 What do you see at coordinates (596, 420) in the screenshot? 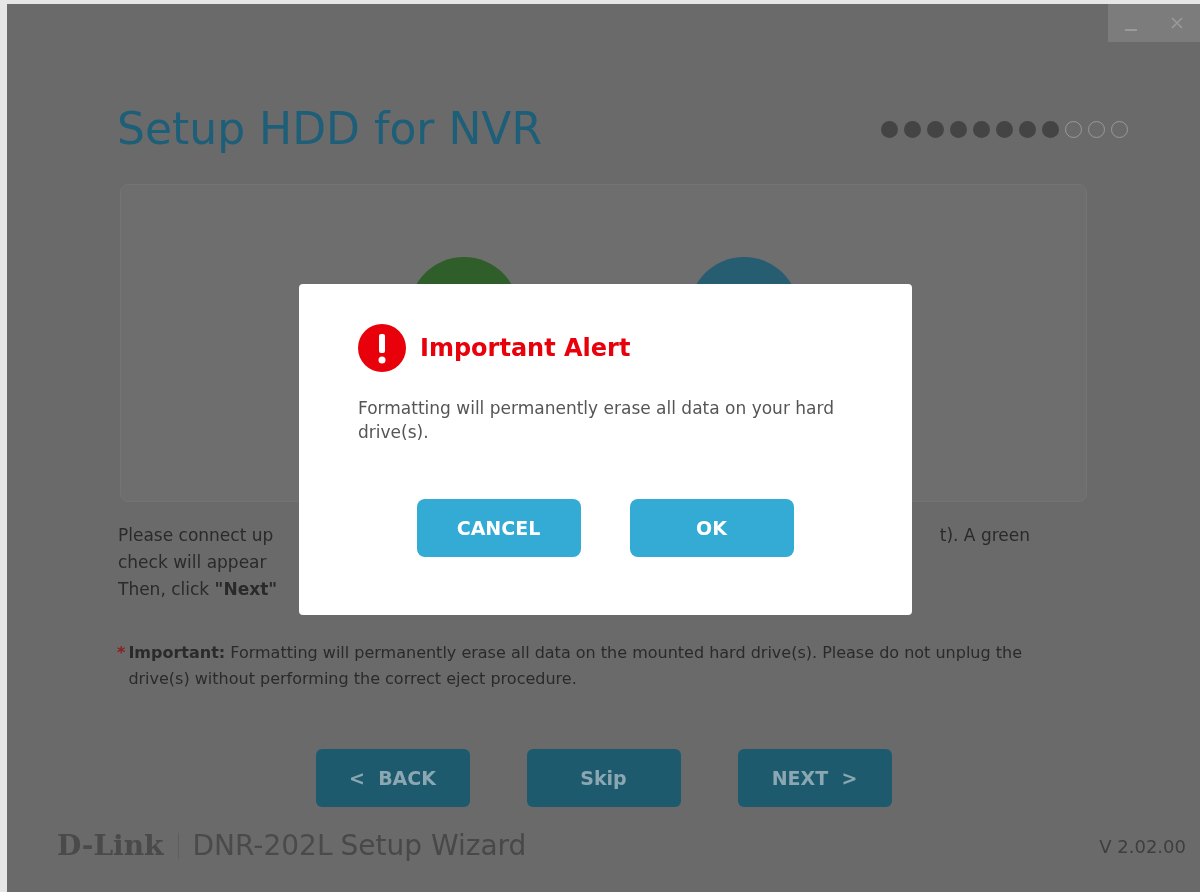
I see `dialog-message: Formatting will permanently erase all data on your hard drive(s).` at bounding box center [596, 420].